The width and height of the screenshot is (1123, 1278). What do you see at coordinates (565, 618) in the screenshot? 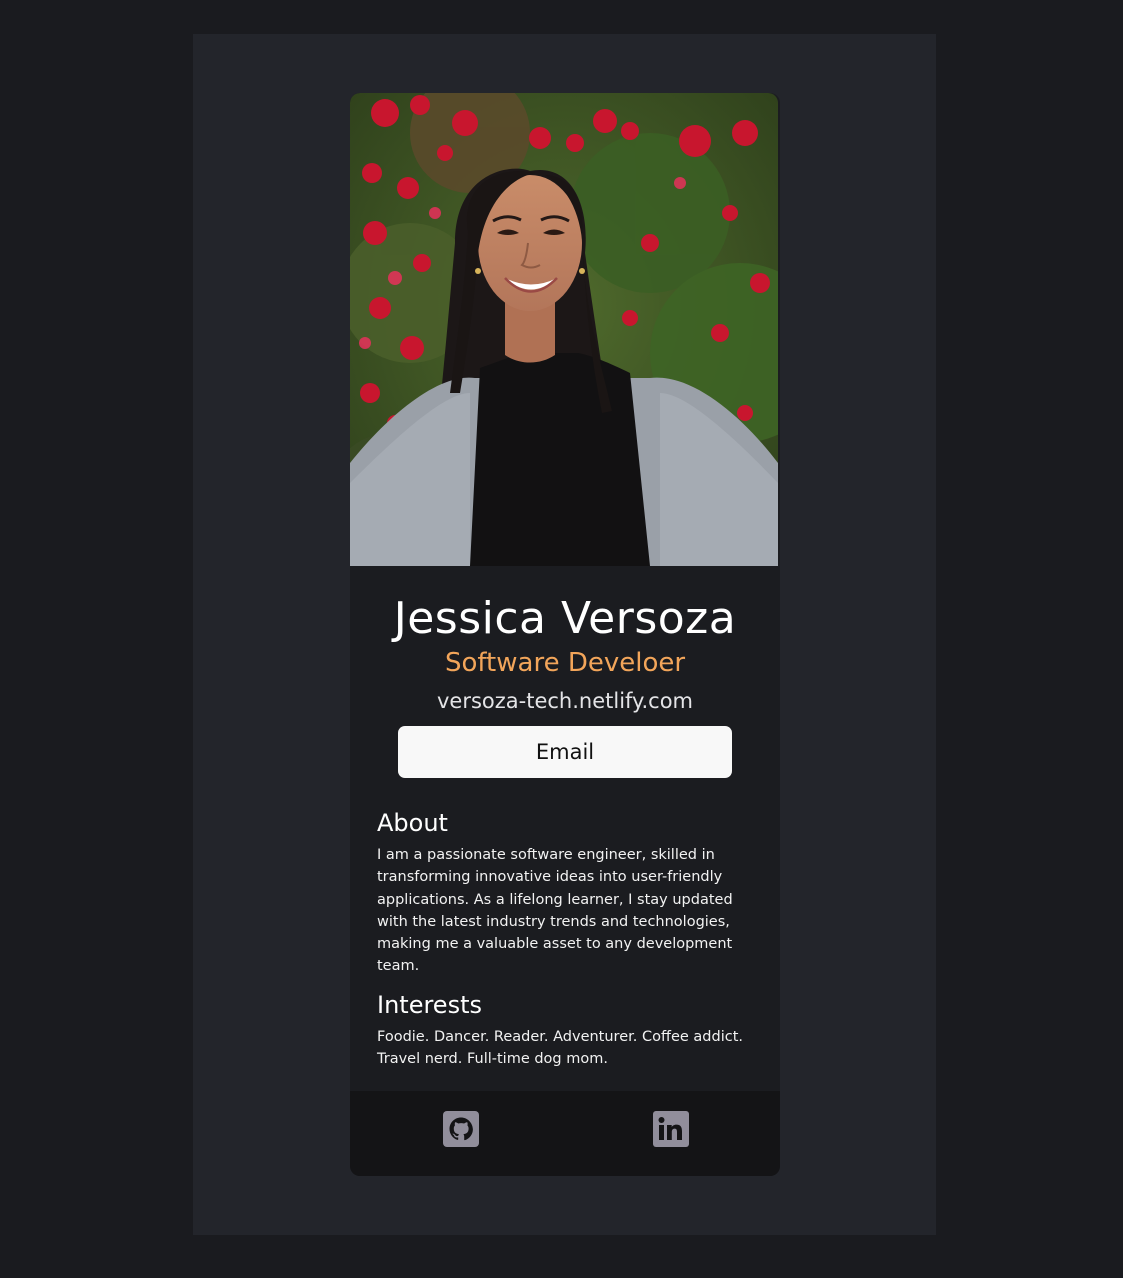
I see `profile-name: Jessica Versoza` at bounding box center [565, 618].